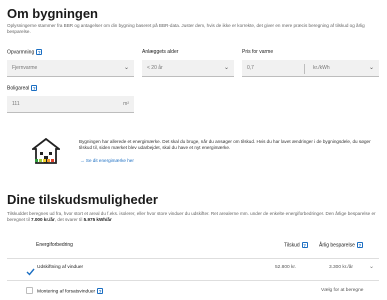 The height and width of the screenshot is (300, 387). Describe the element at coordinates (286, 267) in the screenshot. I see `row-subsidy: 52.800 kr.` at that location.